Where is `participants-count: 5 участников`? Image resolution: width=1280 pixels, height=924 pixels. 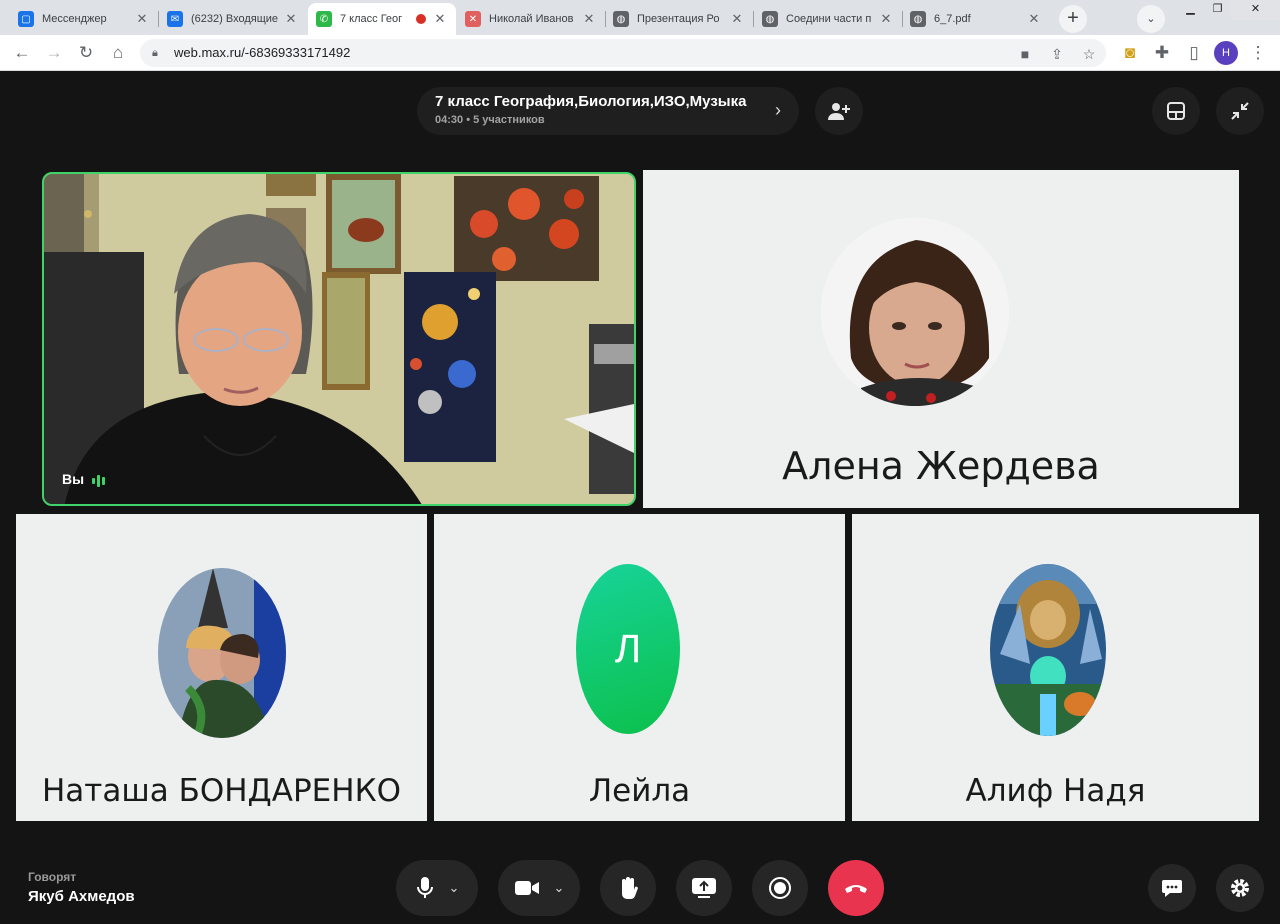
participants-count: 5 участников is located at coordinates (509, 120).